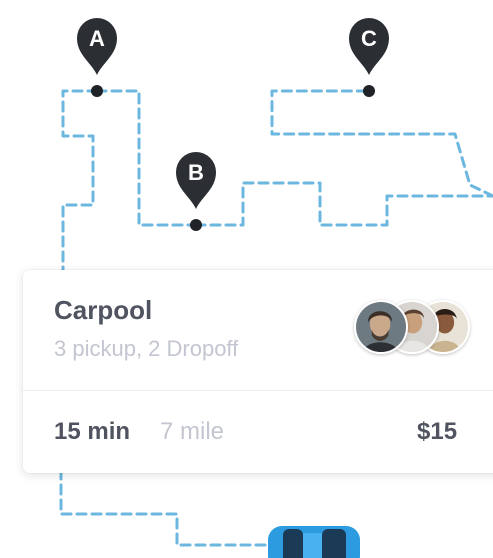 This screenshot has width=493, height=558. What do you see at coordinates (314, 542) in the screenshot?
I see `car-icon` at bounding box center [314, 542].